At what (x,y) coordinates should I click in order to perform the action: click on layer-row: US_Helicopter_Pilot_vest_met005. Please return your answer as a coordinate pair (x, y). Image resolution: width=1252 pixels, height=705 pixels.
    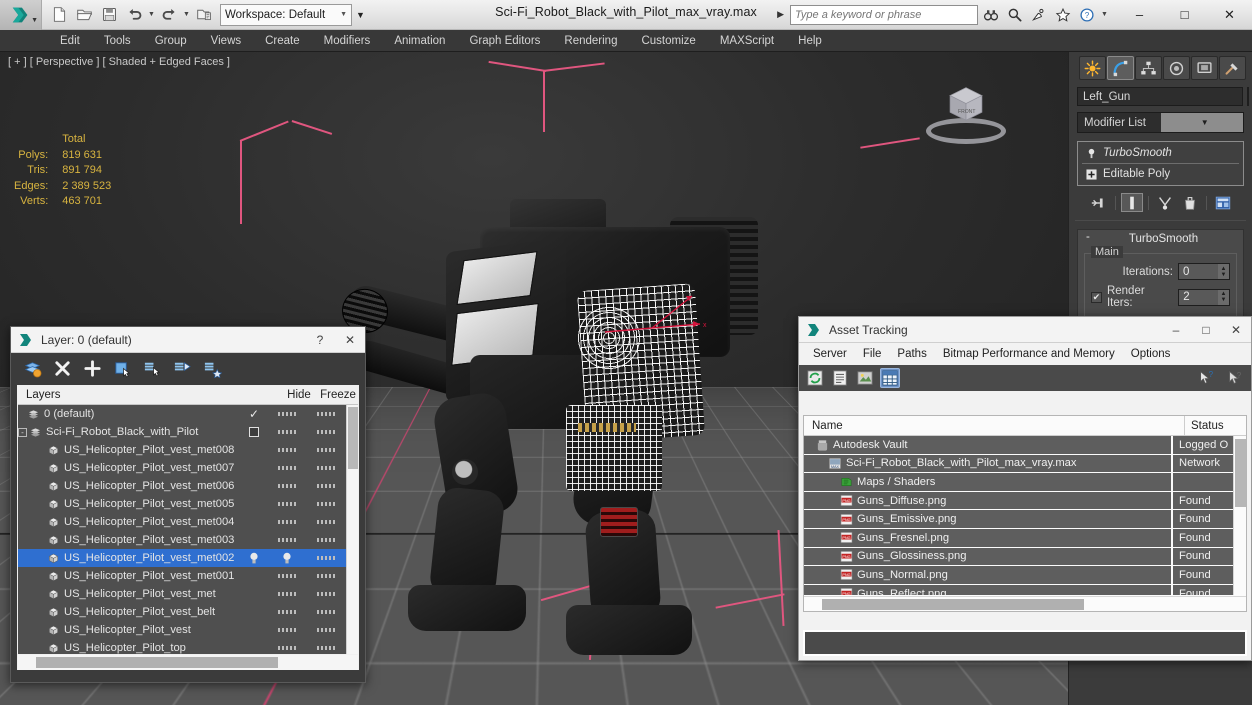
    Looking at the image, I should click on (182, 504).